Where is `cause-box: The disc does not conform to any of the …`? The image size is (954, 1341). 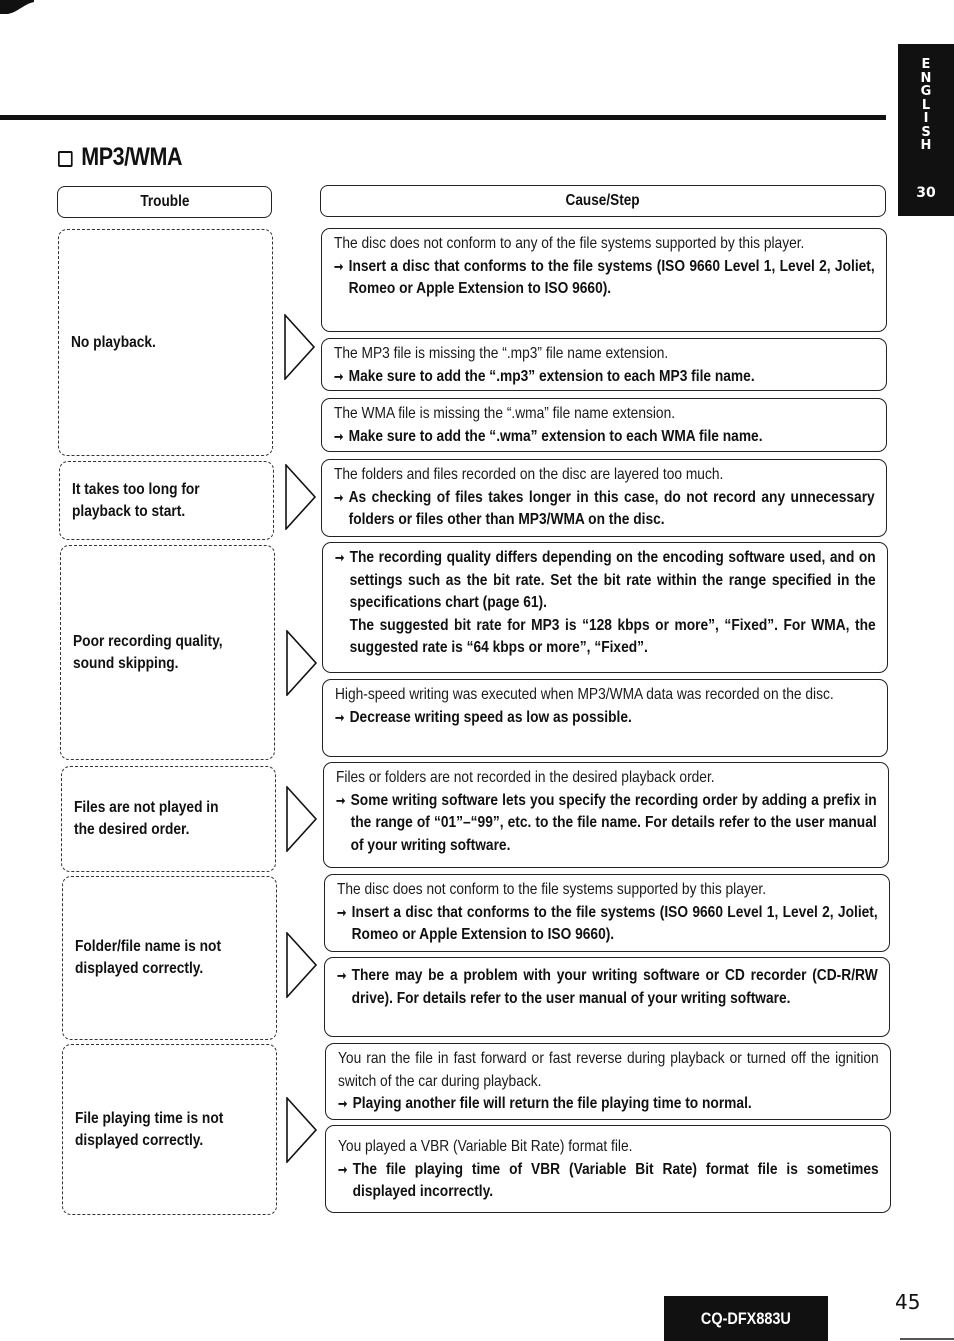
cause-box: The disc does not conform to any of the … is located at coordinates (604, 280).